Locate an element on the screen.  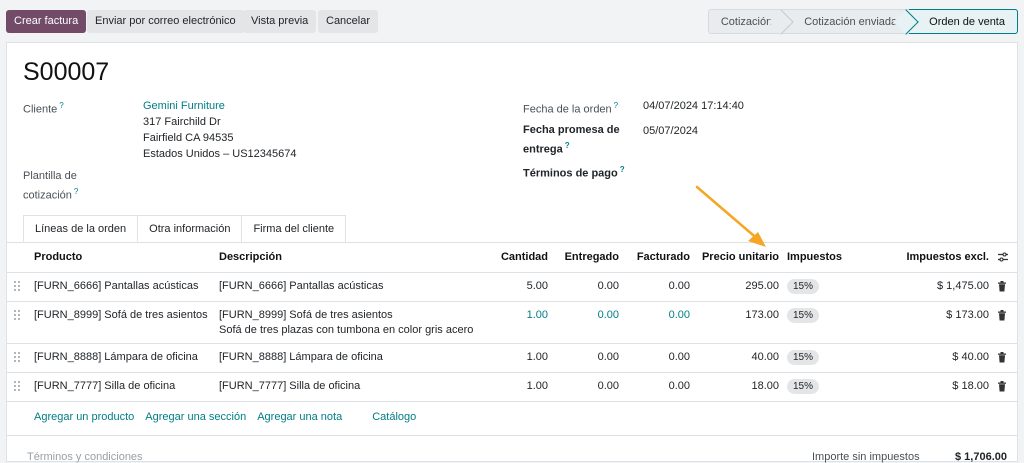
payment-terms-label-text: Términos de pago is located at coordinates (570, 173).